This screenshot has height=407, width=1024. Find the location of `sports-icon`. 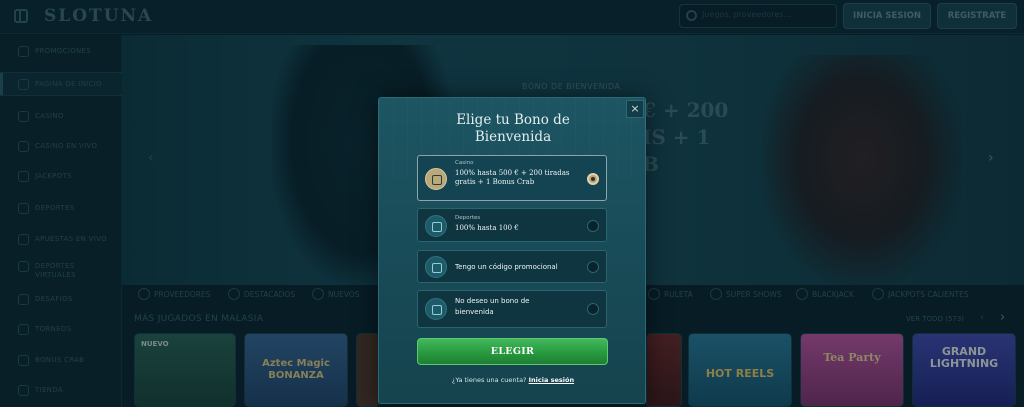

sports-icon is located at coordinates (436, 226).